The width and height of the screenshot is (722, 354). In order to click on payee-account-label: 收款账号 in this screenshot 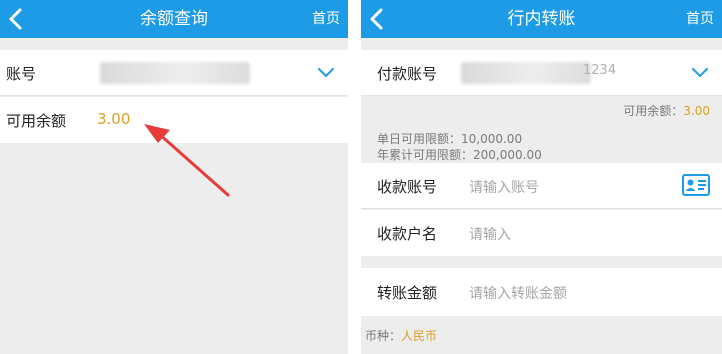, I will do `click(407, 187)`.